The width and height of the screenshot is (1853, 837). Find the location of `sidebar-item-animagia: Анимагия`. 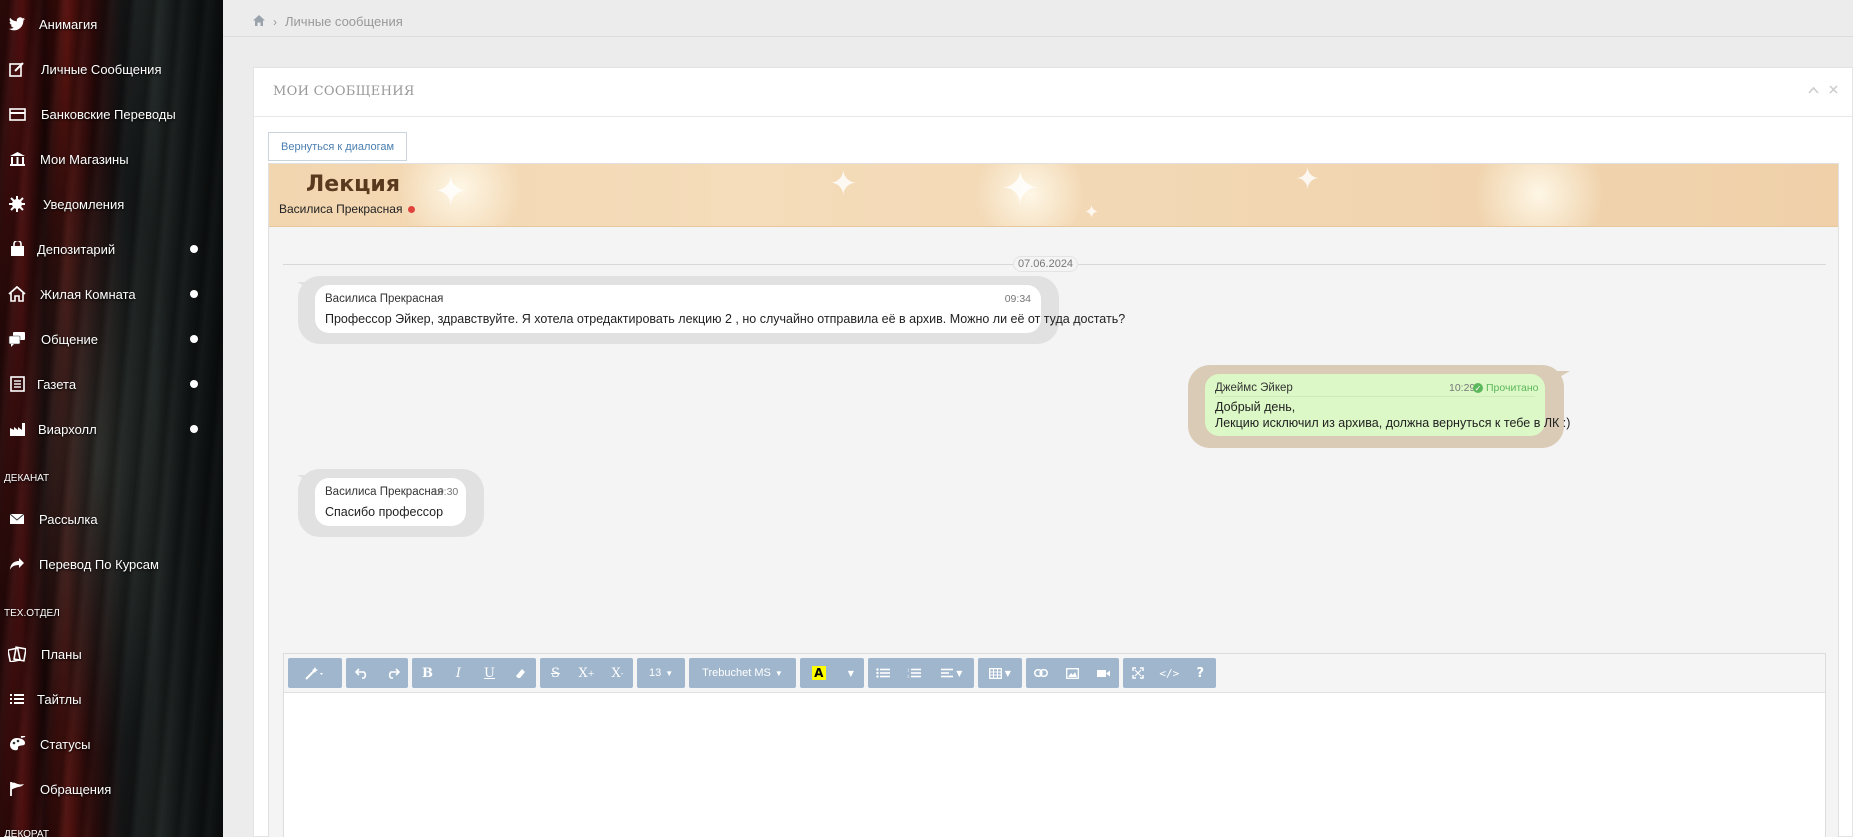

sidebar-item-animagia: Анимагия is located at coordinates (111, 24).